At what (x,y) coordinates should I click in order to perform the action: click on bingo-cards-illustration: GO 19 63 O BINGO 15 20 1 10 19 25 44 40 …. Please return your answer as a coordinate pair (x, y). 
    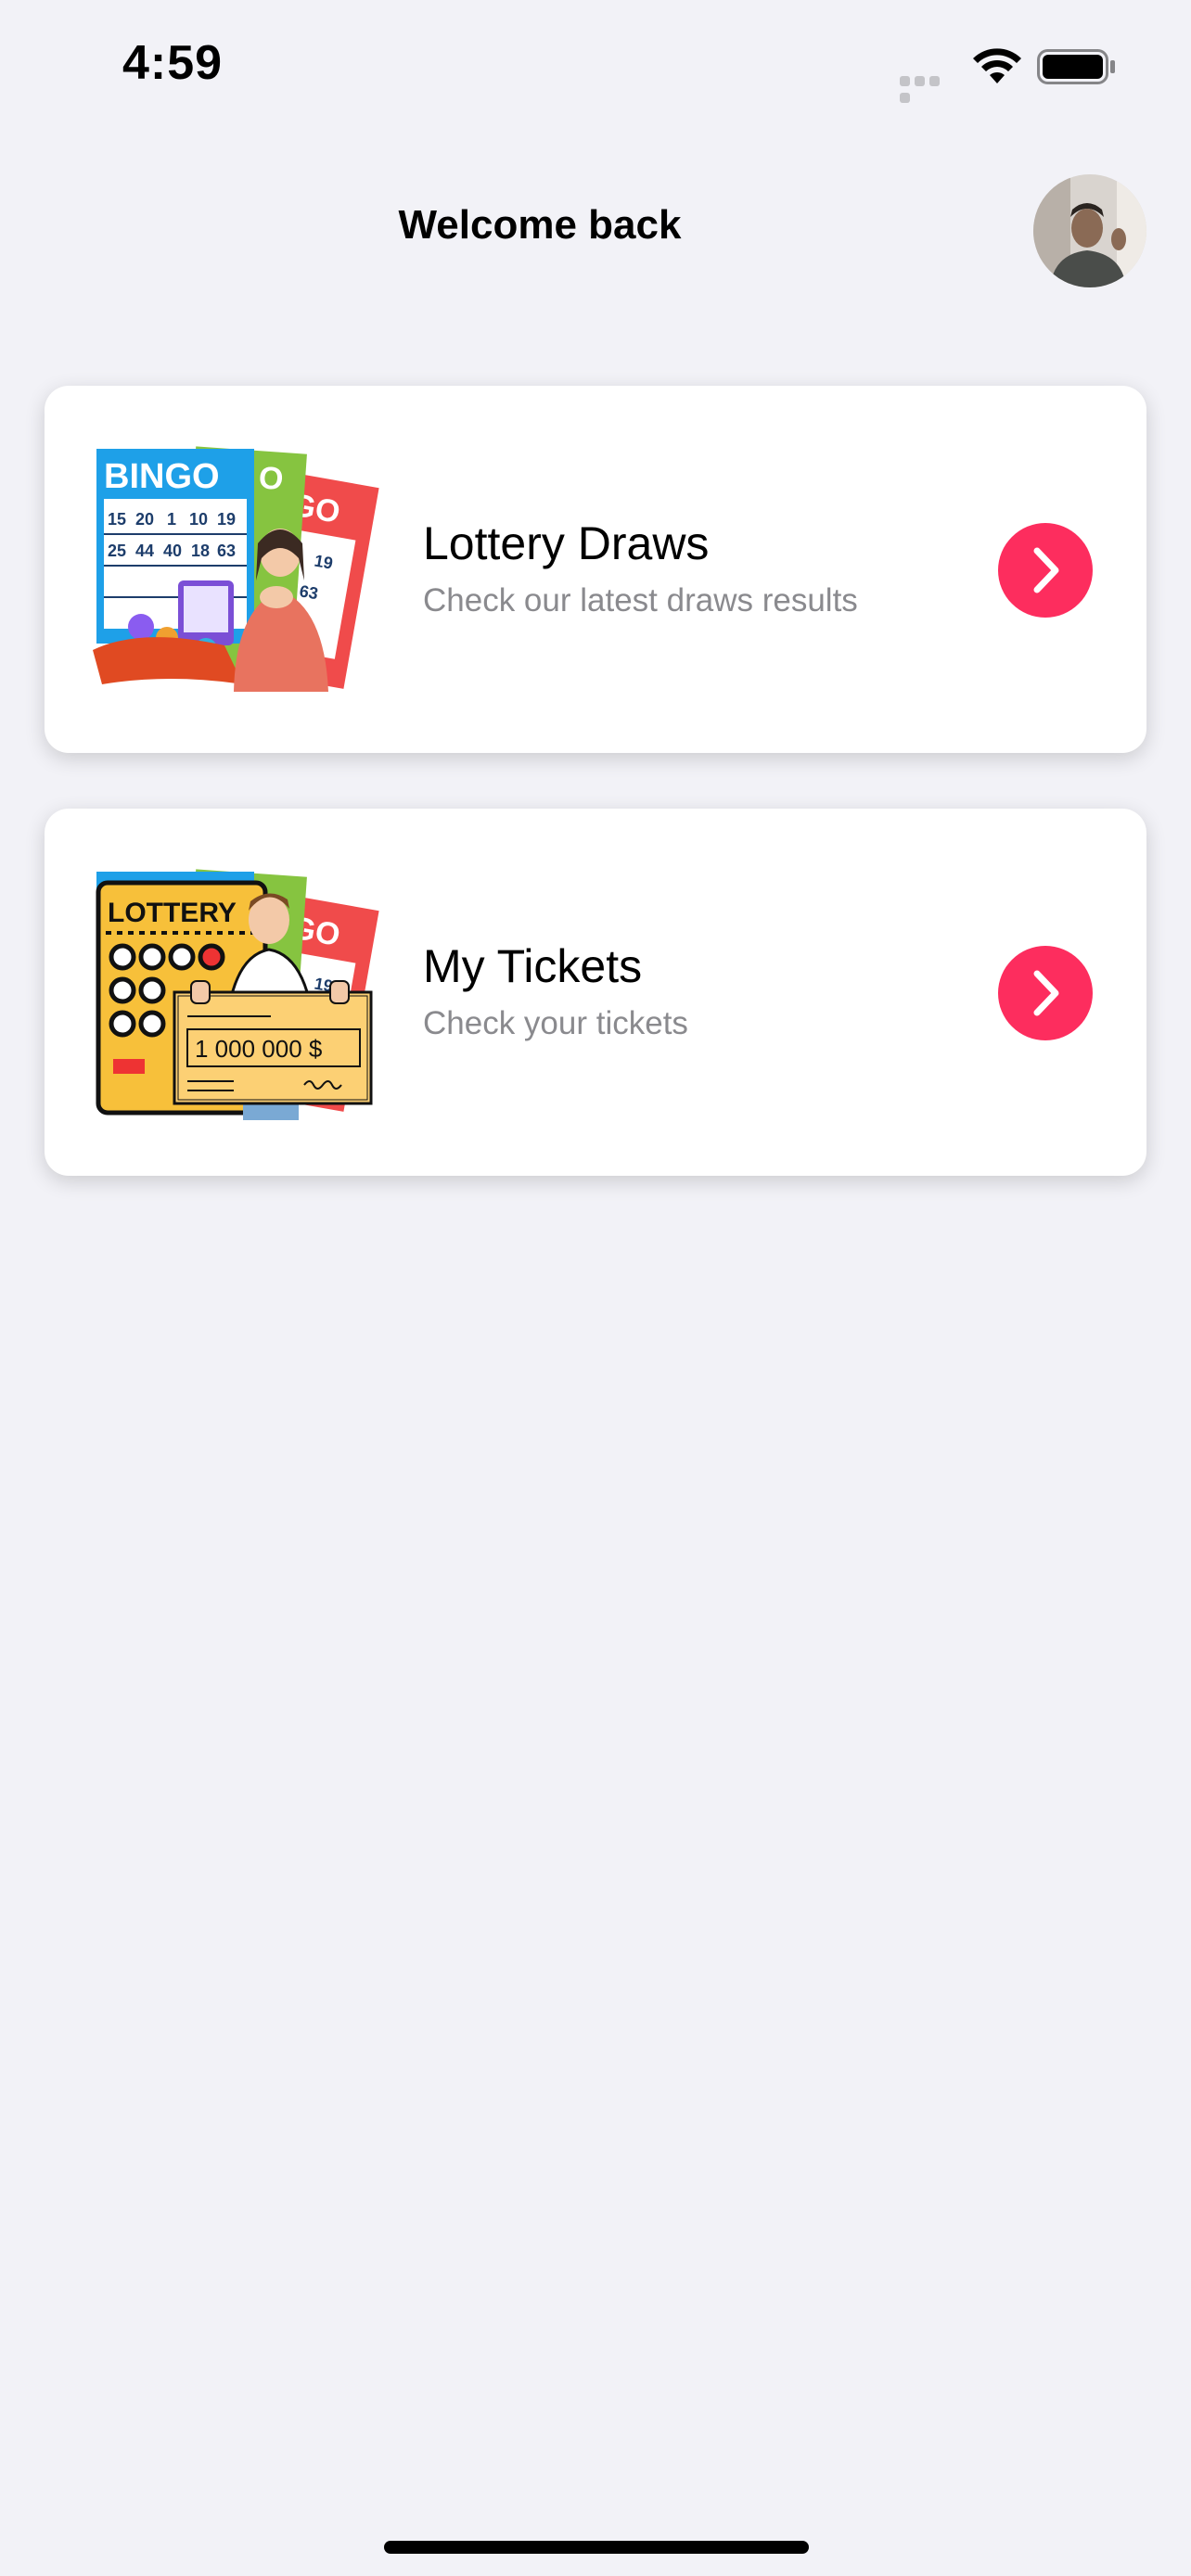
    Looking at the image, I should click on (236, 569).